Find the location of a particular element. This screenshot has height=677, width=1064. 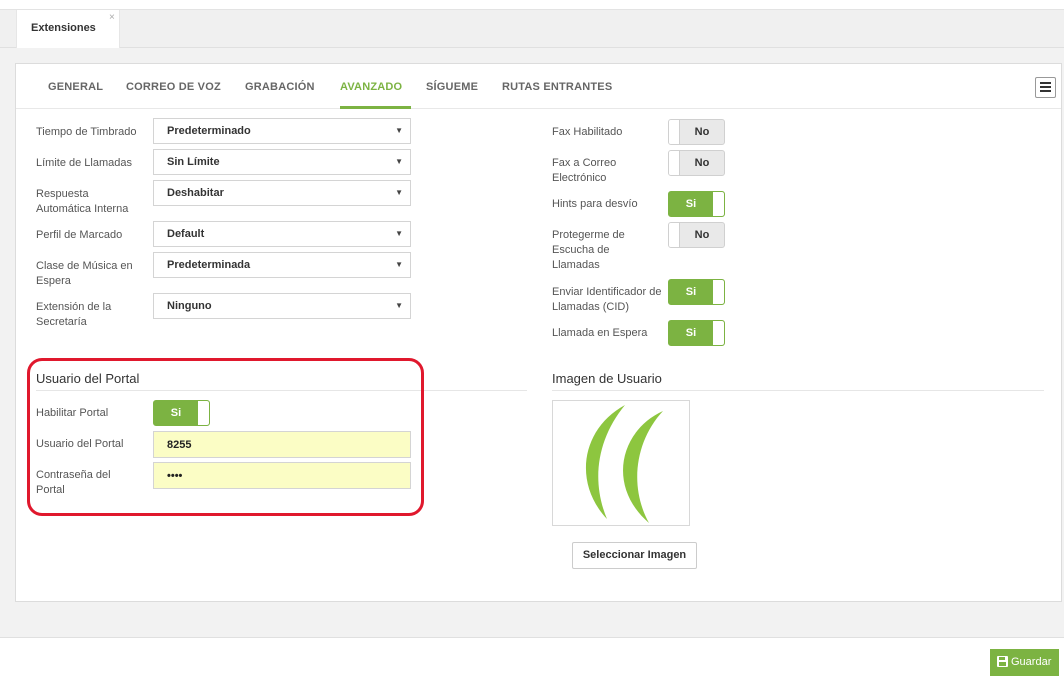

save-button-label: Guardar is located at coordinates (1031, 662).